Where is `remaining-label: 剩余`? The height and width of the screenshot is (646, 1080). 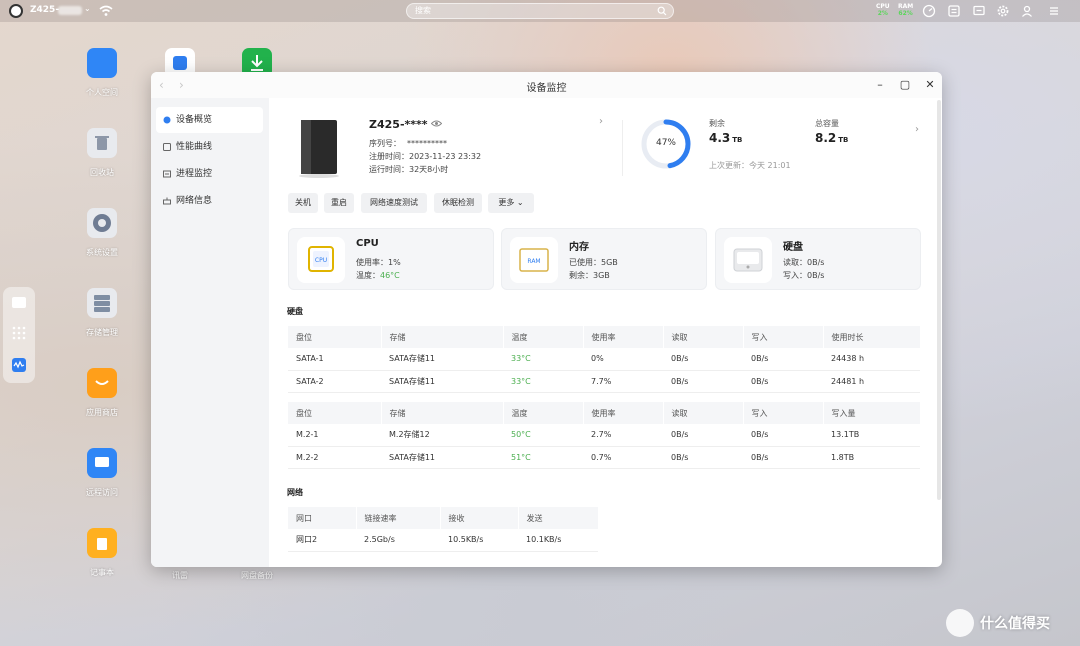 remaining-label: 剩余 is located at coordinates (717, 123).